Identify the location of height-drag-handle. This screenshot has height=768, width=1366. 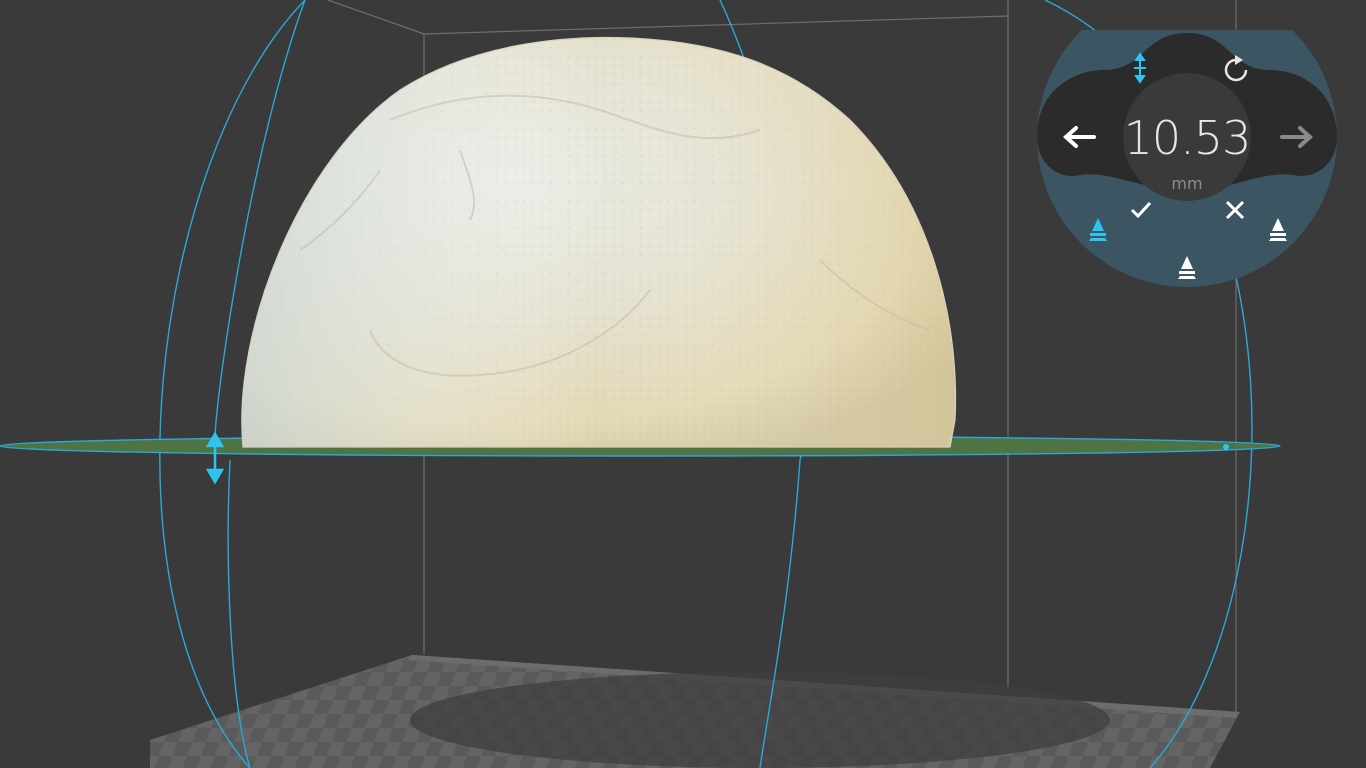
(215, 458).